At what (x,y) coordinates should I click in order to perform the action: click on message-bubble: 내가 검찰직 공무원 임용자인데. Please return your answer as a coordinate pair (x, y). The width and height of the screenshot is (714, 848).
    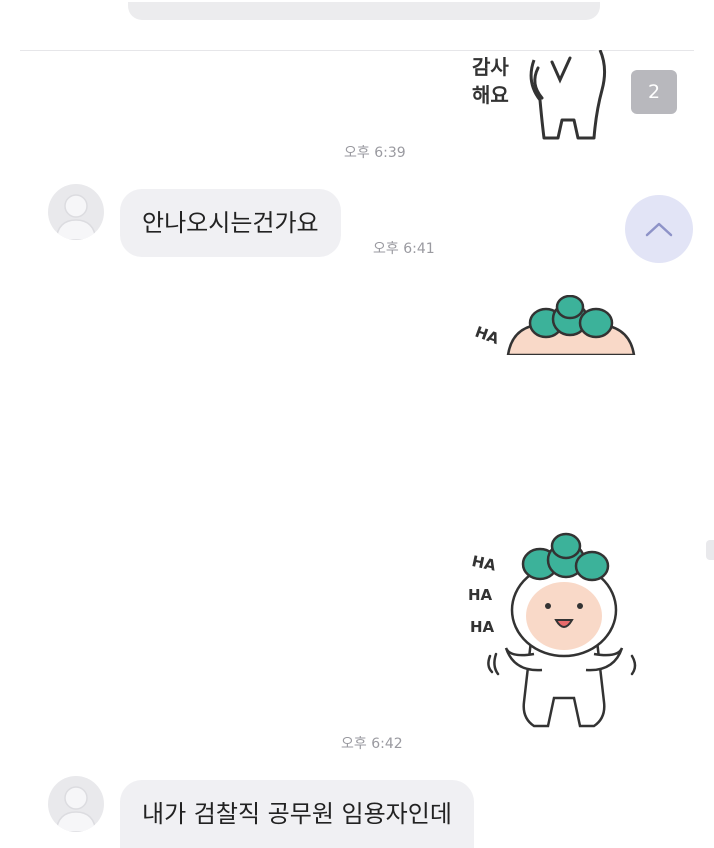
    Looking at the image, I should click on (297, 814).